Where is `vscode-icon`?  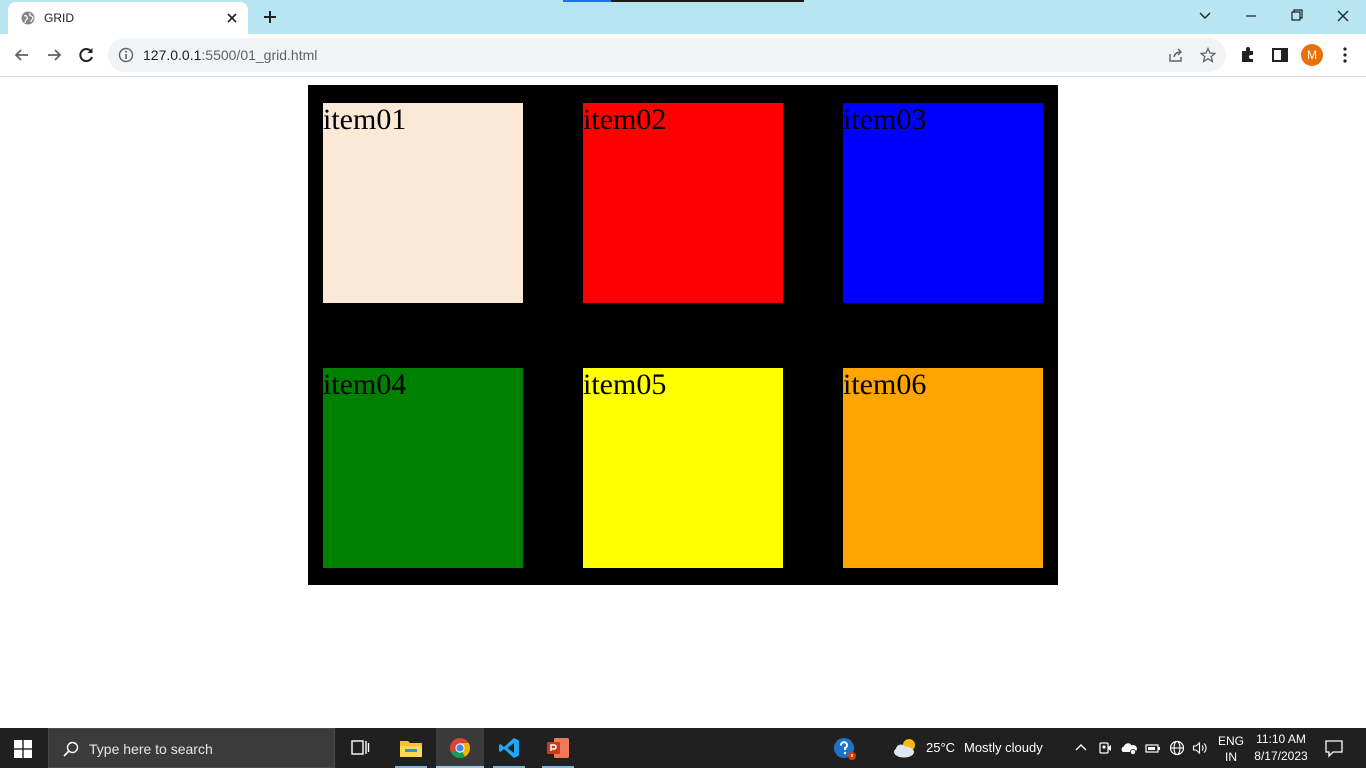
vscode-icon is located at coordinates (509, 748).